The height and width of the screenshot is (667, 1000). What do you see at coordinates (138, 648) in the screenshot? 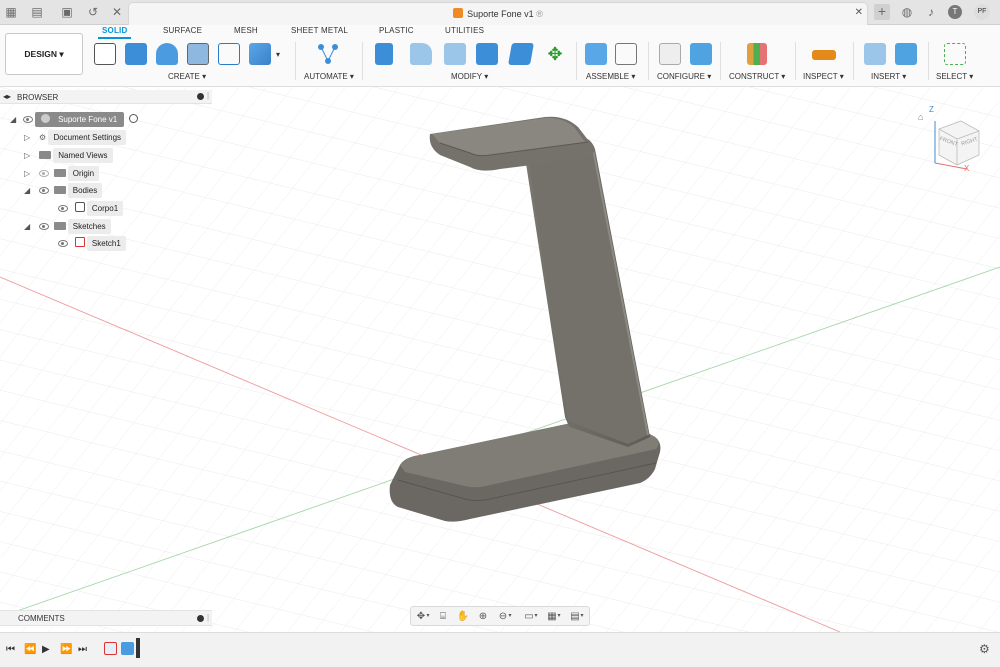
I see `timeline-marker` at bounding box center [138, 648].